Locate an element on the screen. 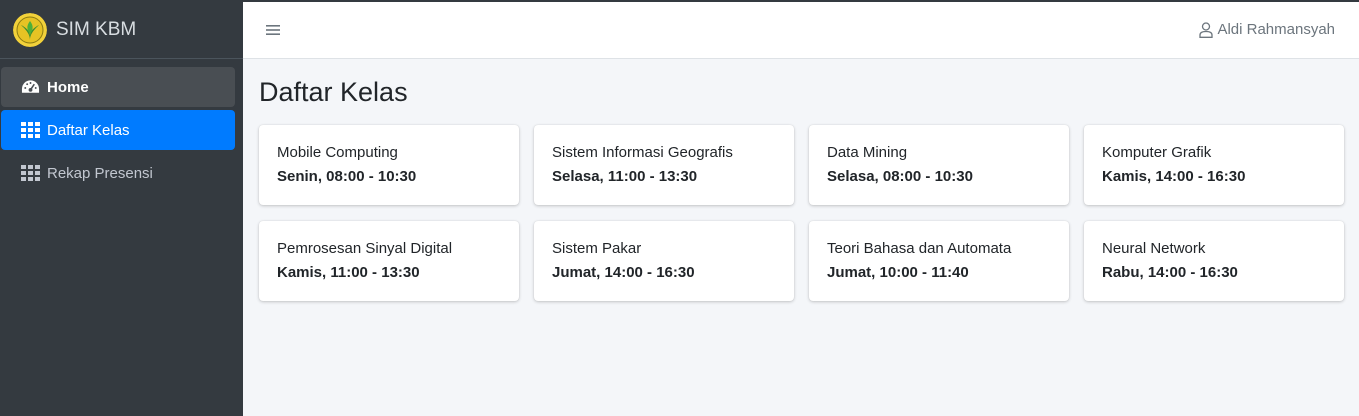 This screenshot has width=1359, height=416. class-schedule: Kamis, 14:00 - 16:30 is located at coordinates (1174, 176).